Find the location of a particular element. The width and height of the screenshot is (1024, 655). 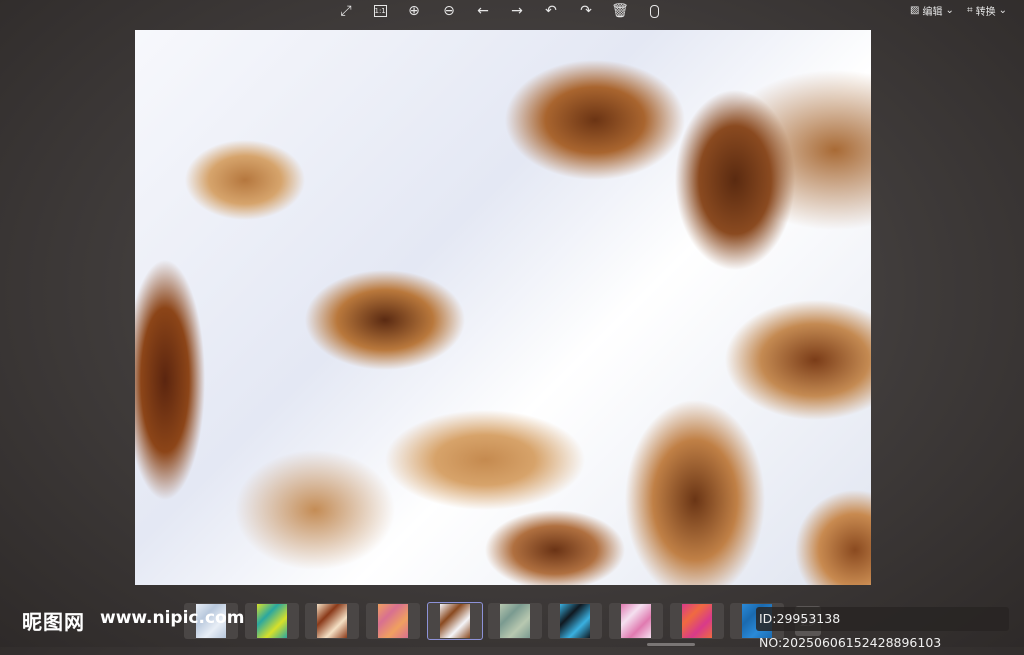

zoom-in-icon: ⊕ is located at coordinates (414, 11).